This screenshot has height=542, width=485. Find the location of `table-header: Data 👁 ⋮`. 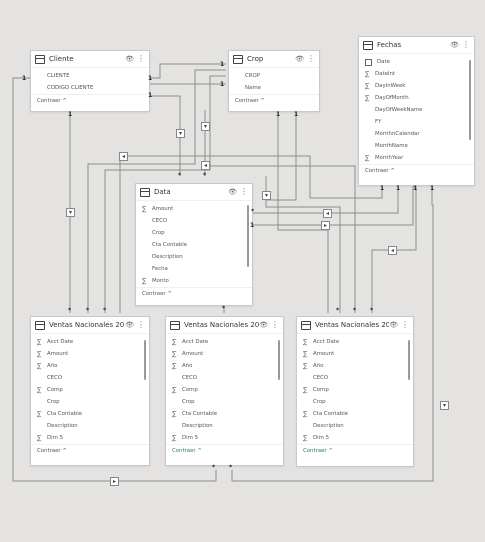

table-header: Data 👁 ⋮ is located at coordinates (194, 192).